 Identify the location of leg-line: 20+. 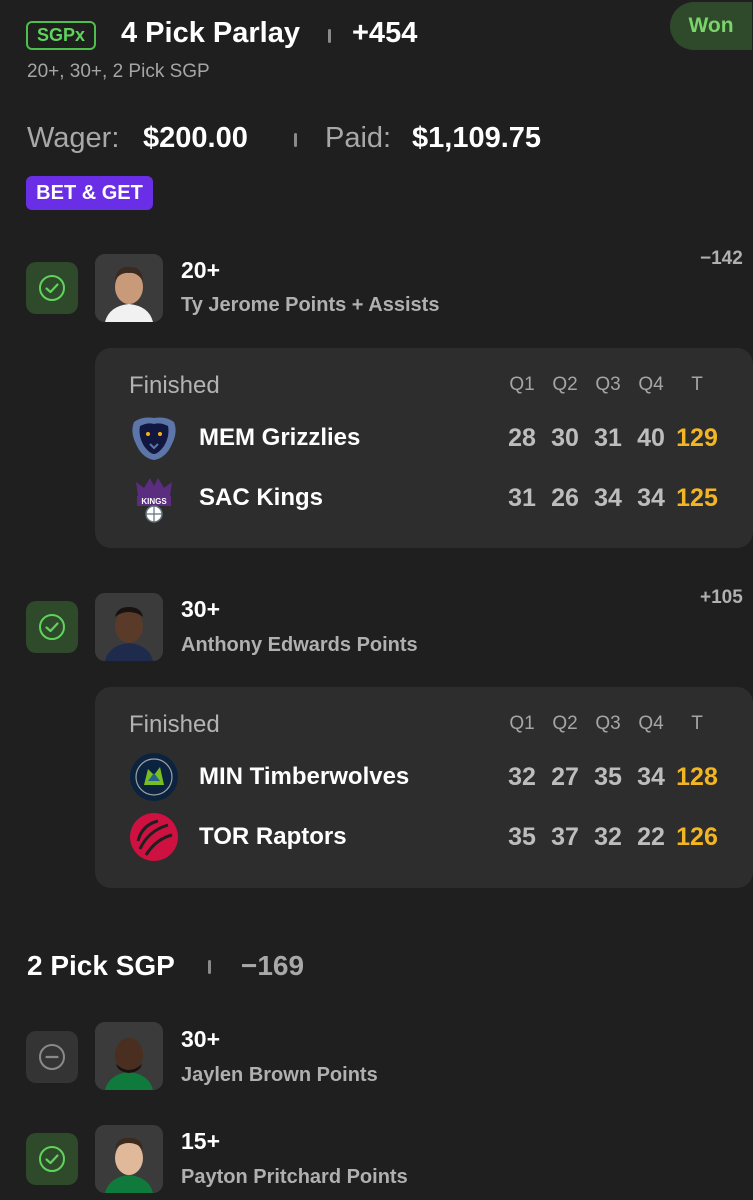
(201, 270).